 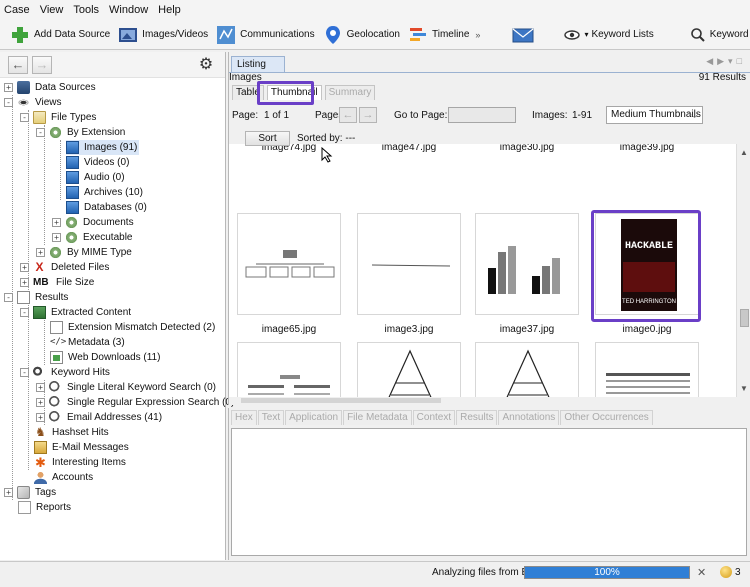 What do you see at coordinates (722, 61) in the screenshot?
I see `next-panel-icon: ▶` at bounding box center [722, 61].